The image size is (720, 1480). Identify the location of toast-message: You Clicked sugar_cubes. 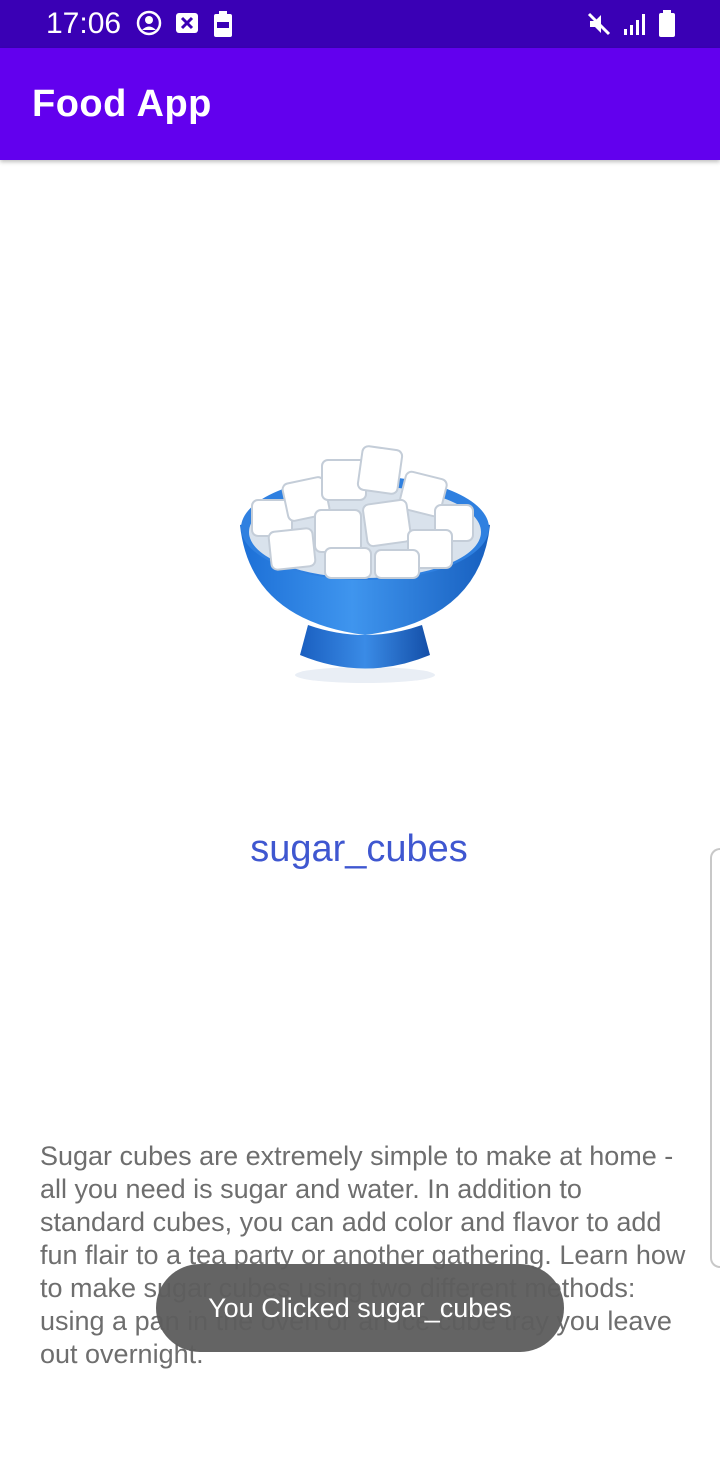
(360, 1308).